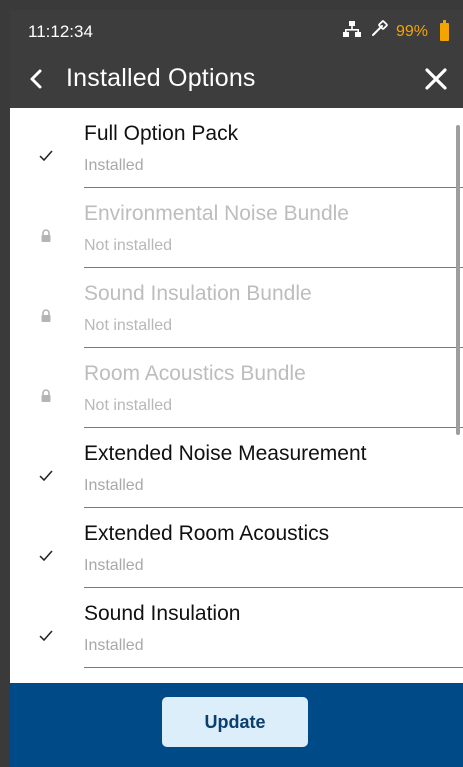 This screenshot has width=463, height=767. Describe the element at coordinates (235, 722) in the screenshot. I see `update-button: Update` at that location.